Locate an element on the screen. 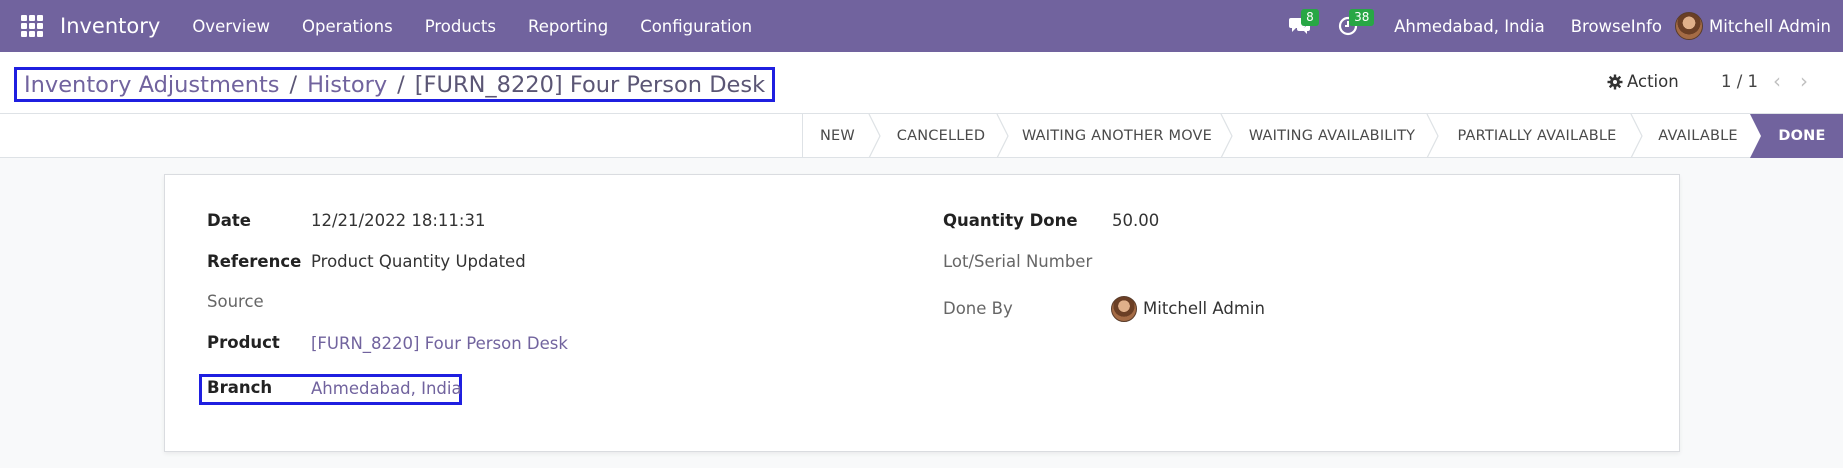 This screenshot has height=468, width=1843. menu-reporting: Reporting is located at coordinates (568, 26).